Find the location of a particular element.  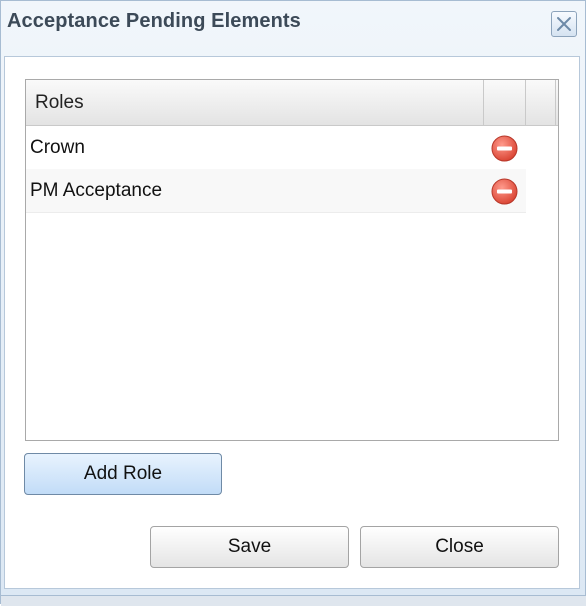

dialog-titlebar: Acceptance Pending Elements is located at coordinates (293, 23).